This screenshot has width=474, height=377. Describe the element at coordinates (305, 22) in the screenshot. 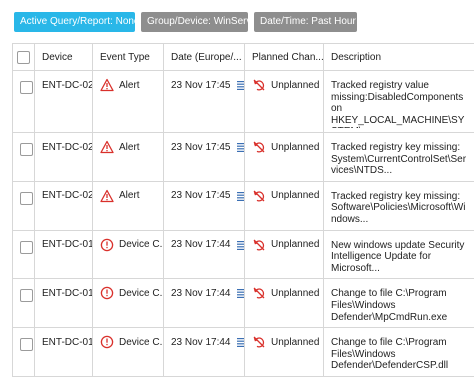

I see `date-time-filter-chip: Date/Time: Past Hour` at that location.